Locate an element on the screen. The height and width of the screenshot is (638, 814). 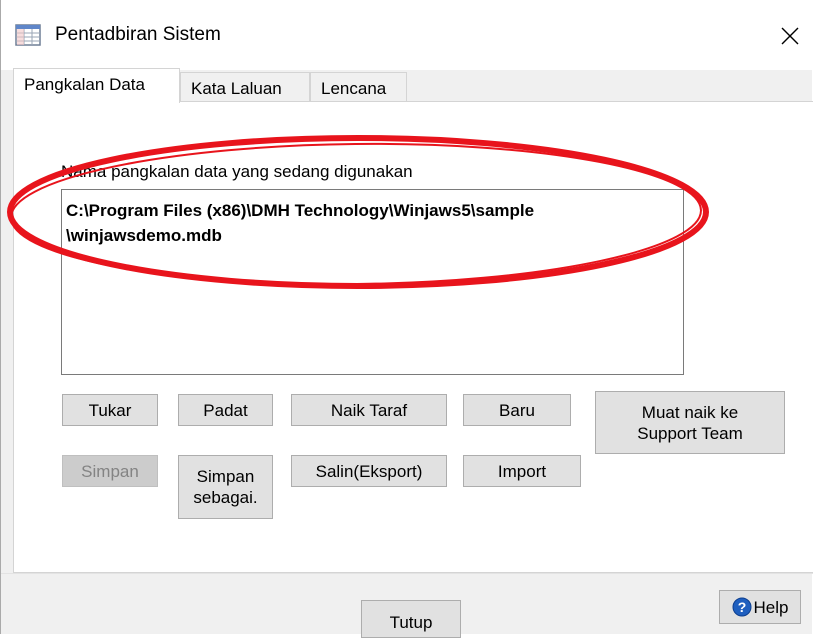
tab-kata-laluan: Kata Laluan is located at coordinates (245, 87).